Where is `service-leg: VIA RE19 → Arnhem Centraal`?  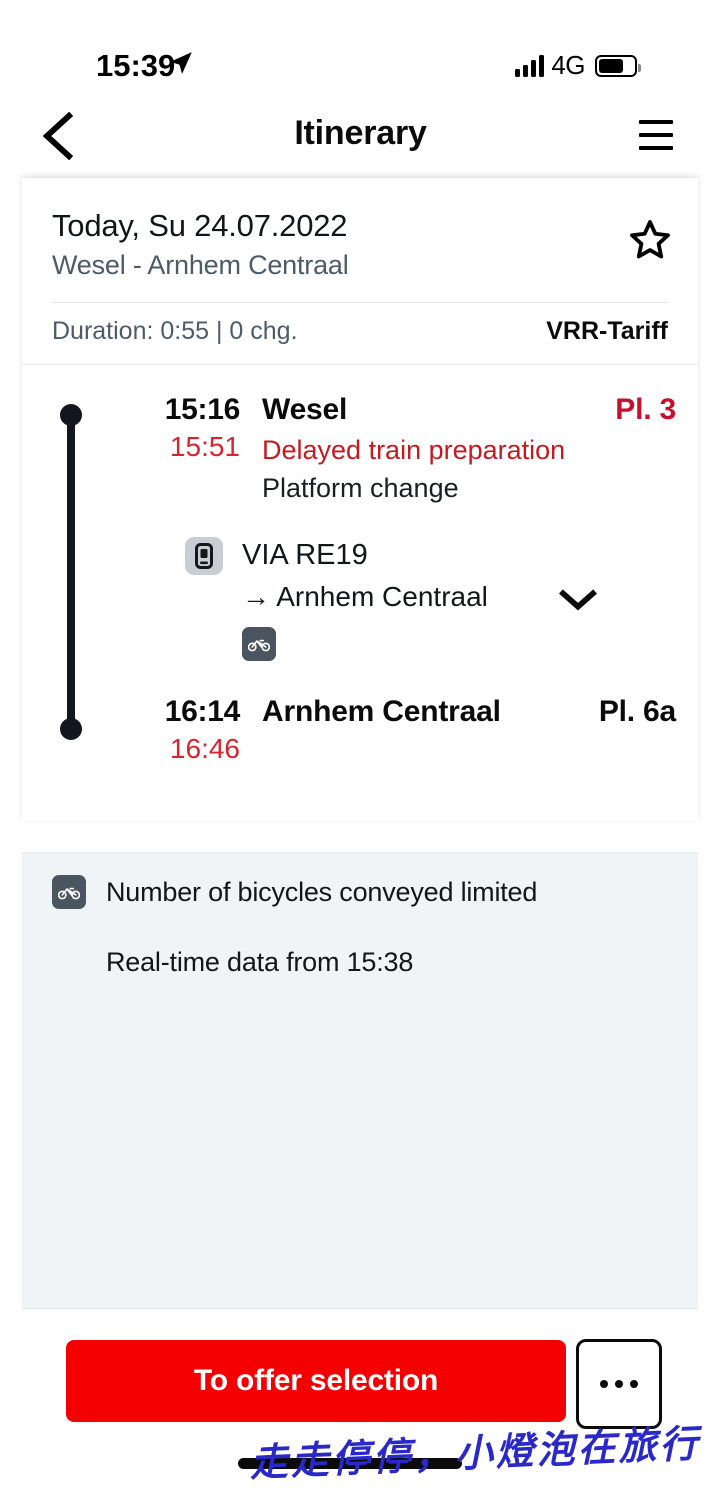
service-leg: VIA RE19 → Arnhem Centraal is located at coordinates (360, 600).